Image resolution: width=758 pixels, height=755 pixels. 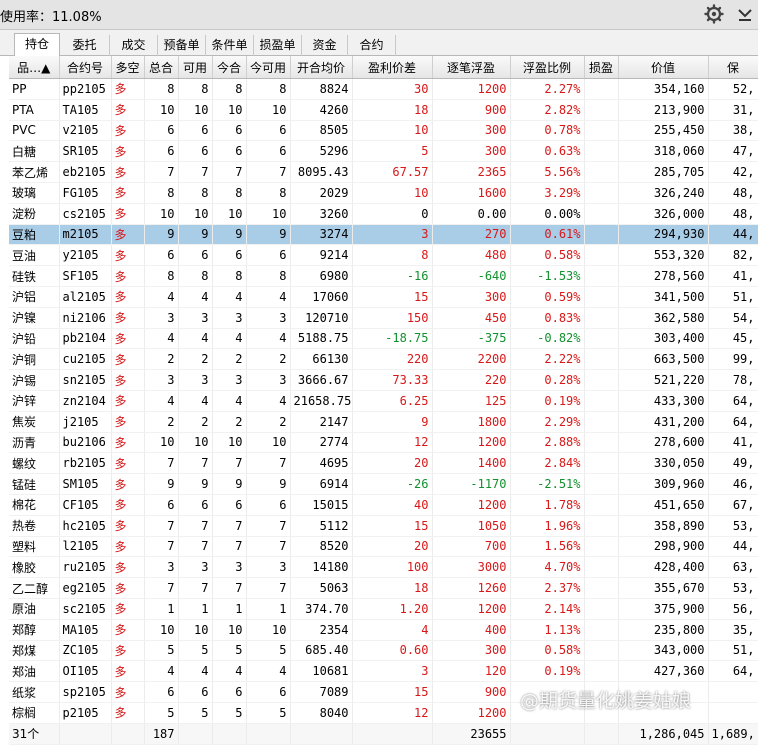 What do you see at coordinates (85, 67) in the screenshot?
I see `col-header-contract: 合约号` at bounding box center [85, 67].